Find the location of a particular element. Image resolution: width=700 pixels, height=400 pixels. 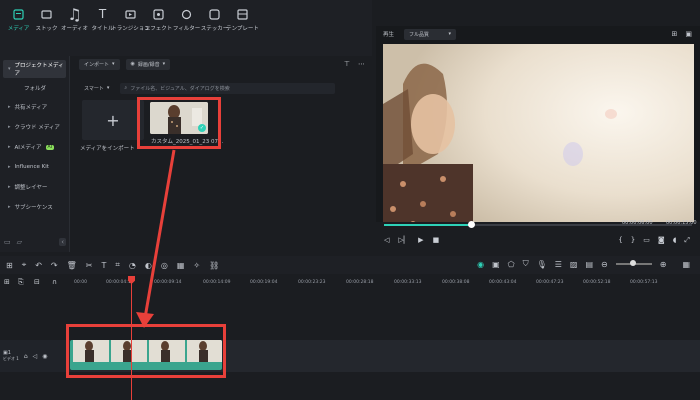

drag-arrow is located at coordinates (156, 238).